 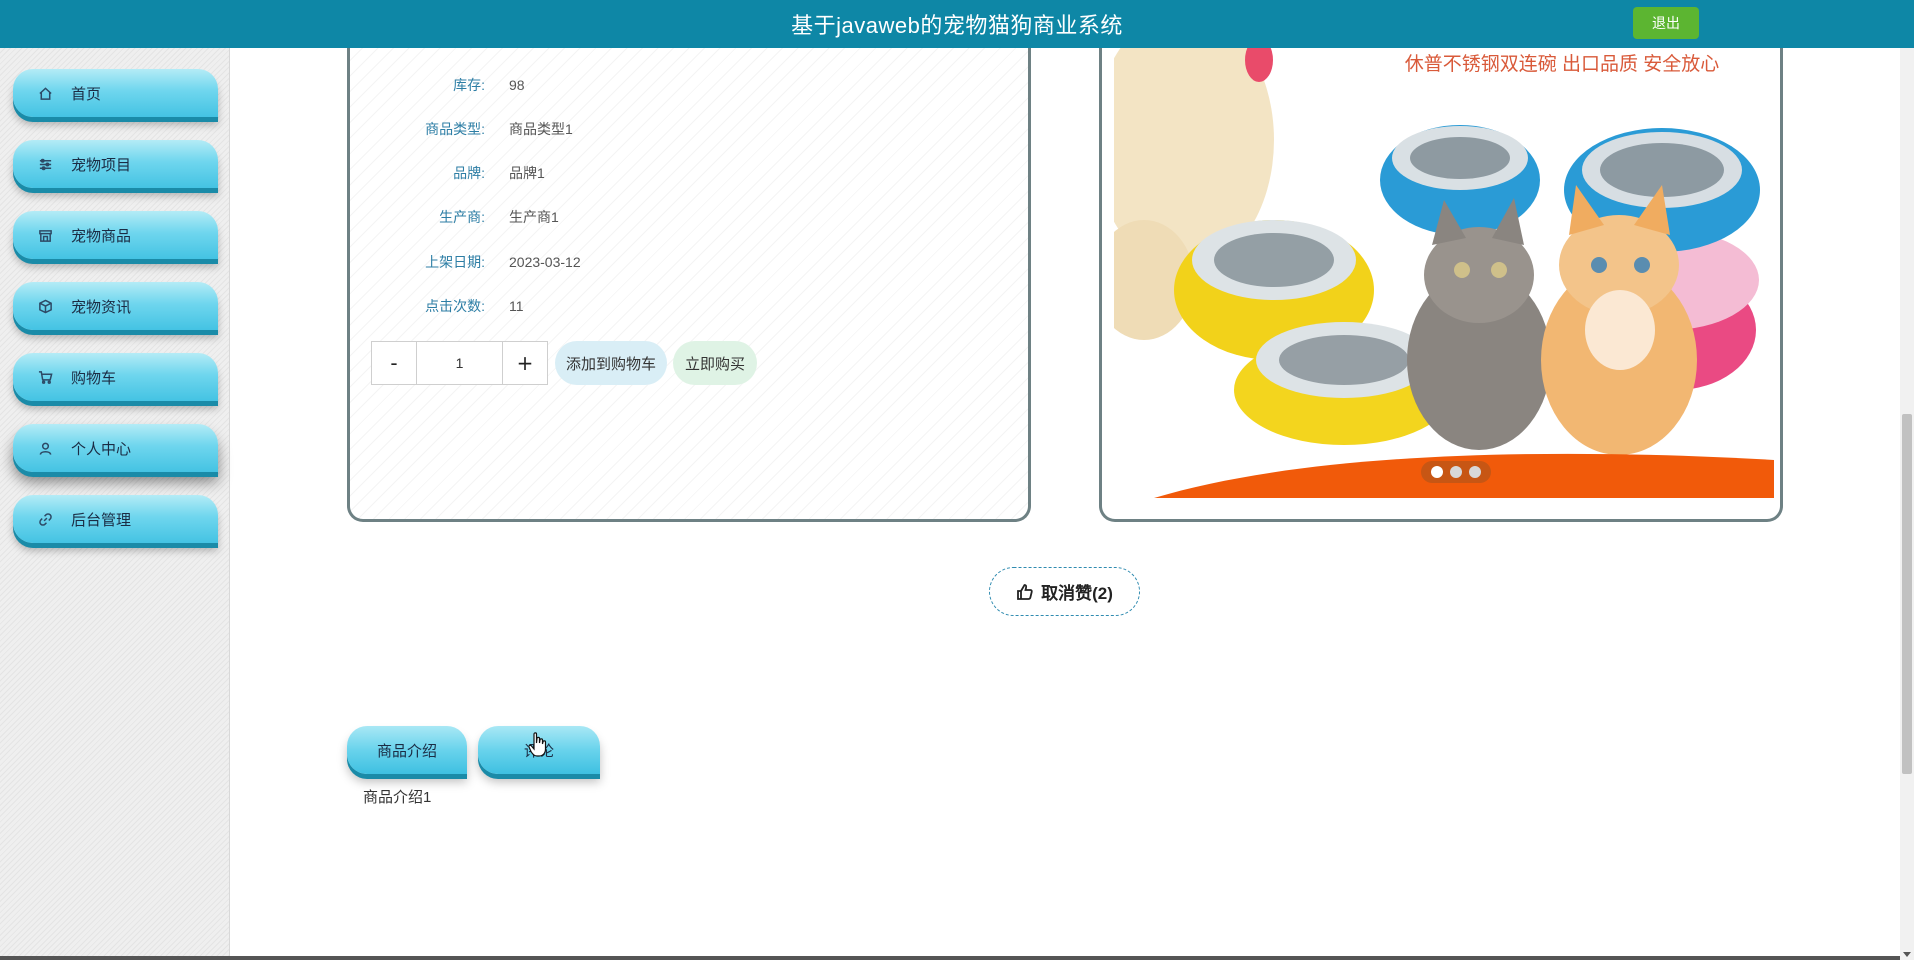 What do you see at coordinates (455, 262) in the screenshot?
I see `field-label: 上架日期:` at bounding box center [455, 262].